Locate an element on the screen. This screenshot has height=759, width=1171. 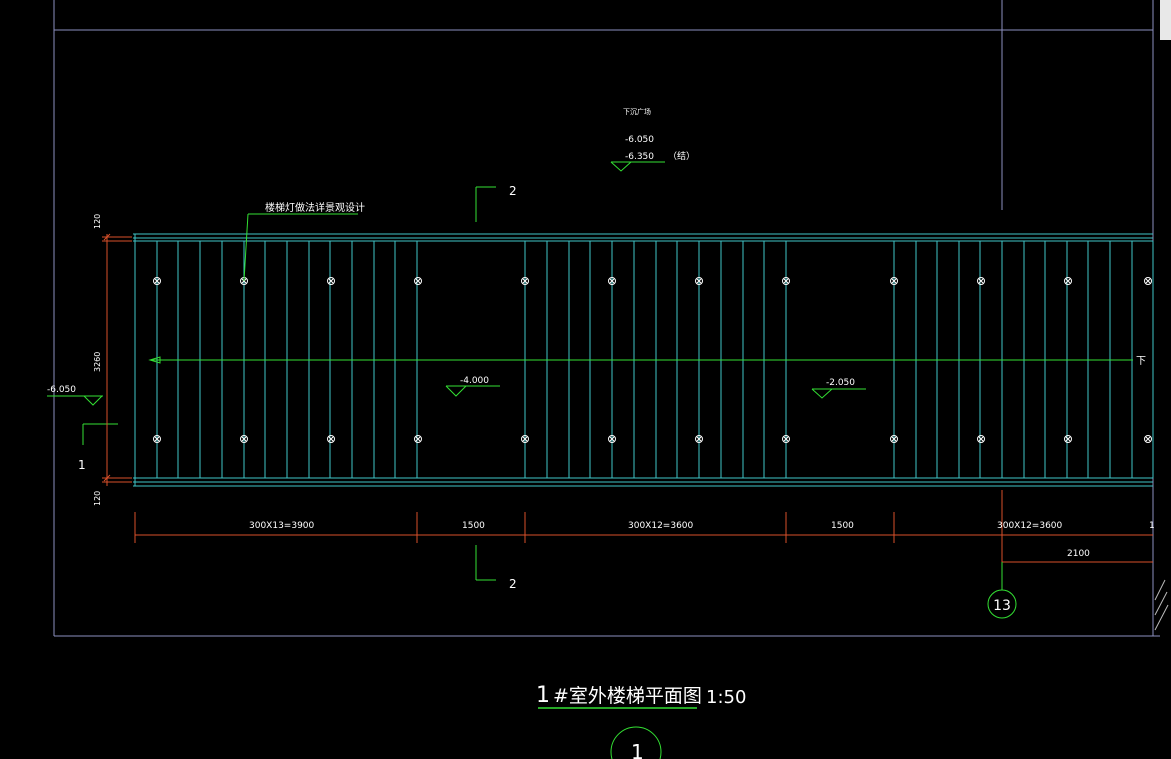
left-side-elevation: -6.050 is located at coordinates (61, 390).